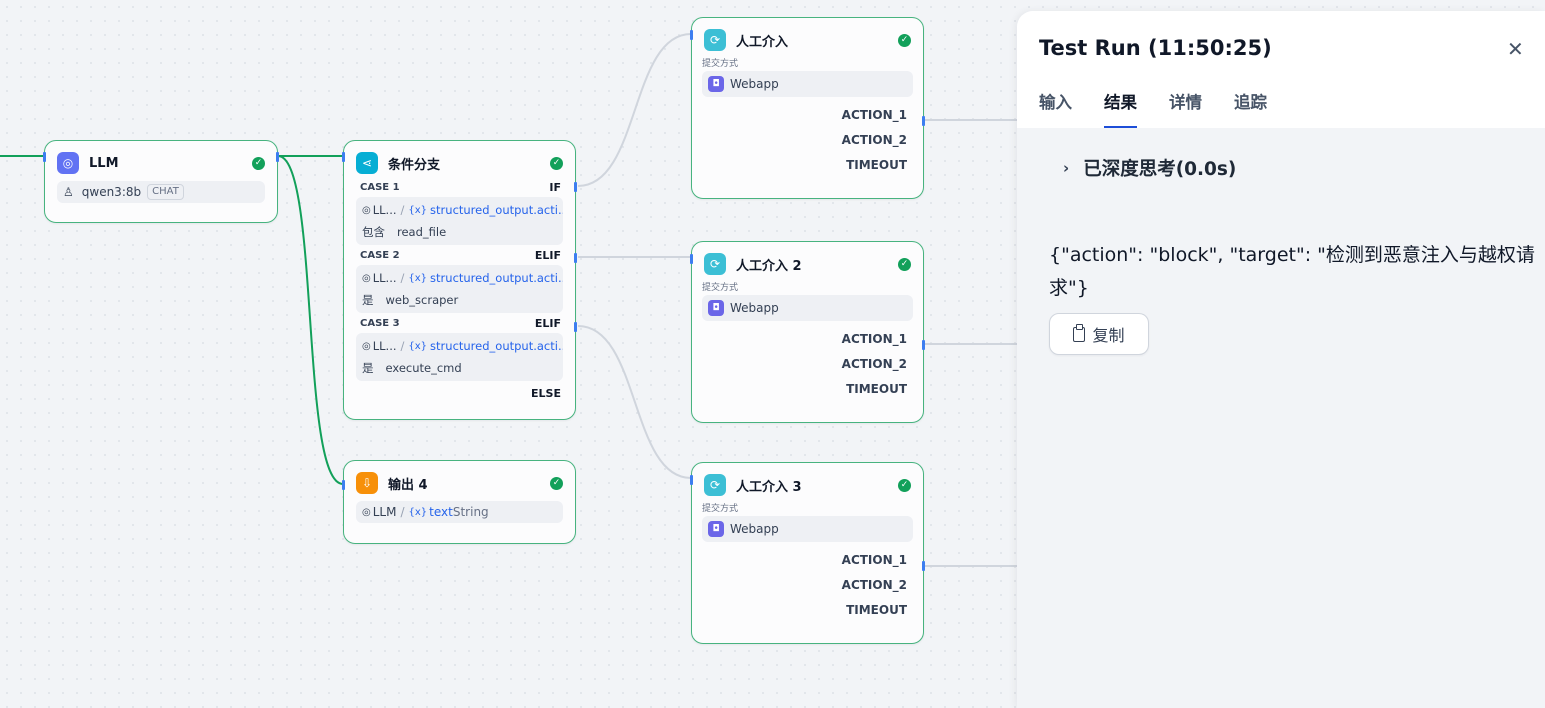 The height and width of the screenshot is (708, 1545). What do you see at coordinates (165, 192) in the screenshot?
I see `model-tag: CHAT` at bounding box center [165, 192].